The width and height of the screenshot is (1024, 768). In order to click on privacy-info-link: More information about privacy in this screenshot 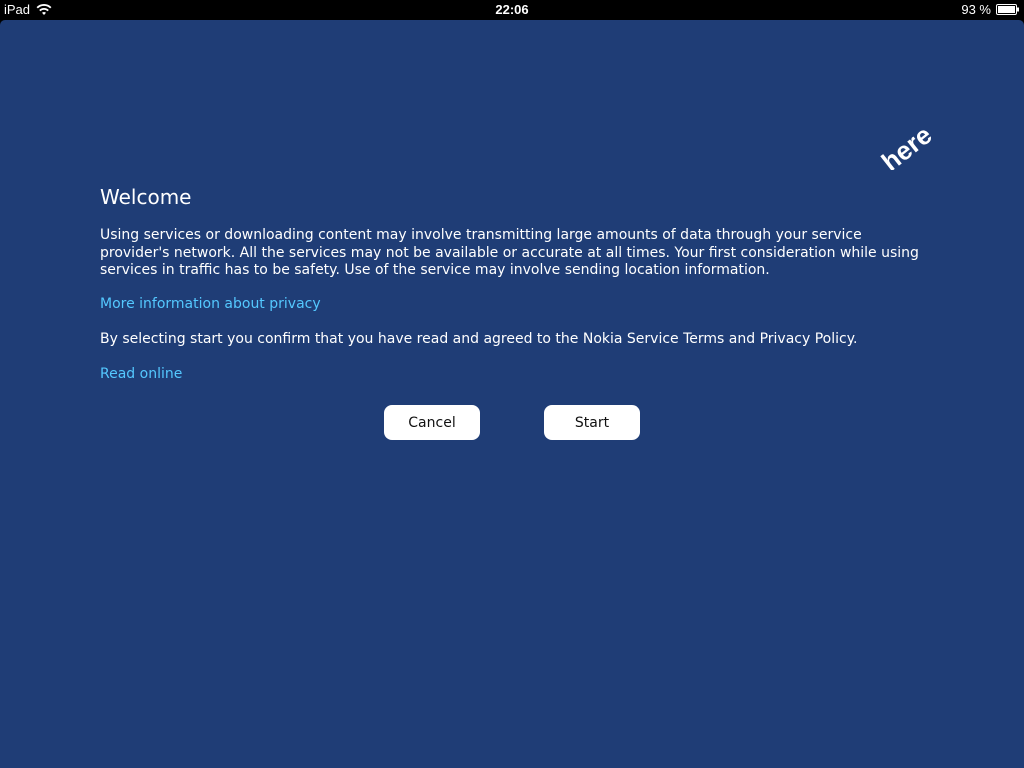, I will do `click(210, 304)`.